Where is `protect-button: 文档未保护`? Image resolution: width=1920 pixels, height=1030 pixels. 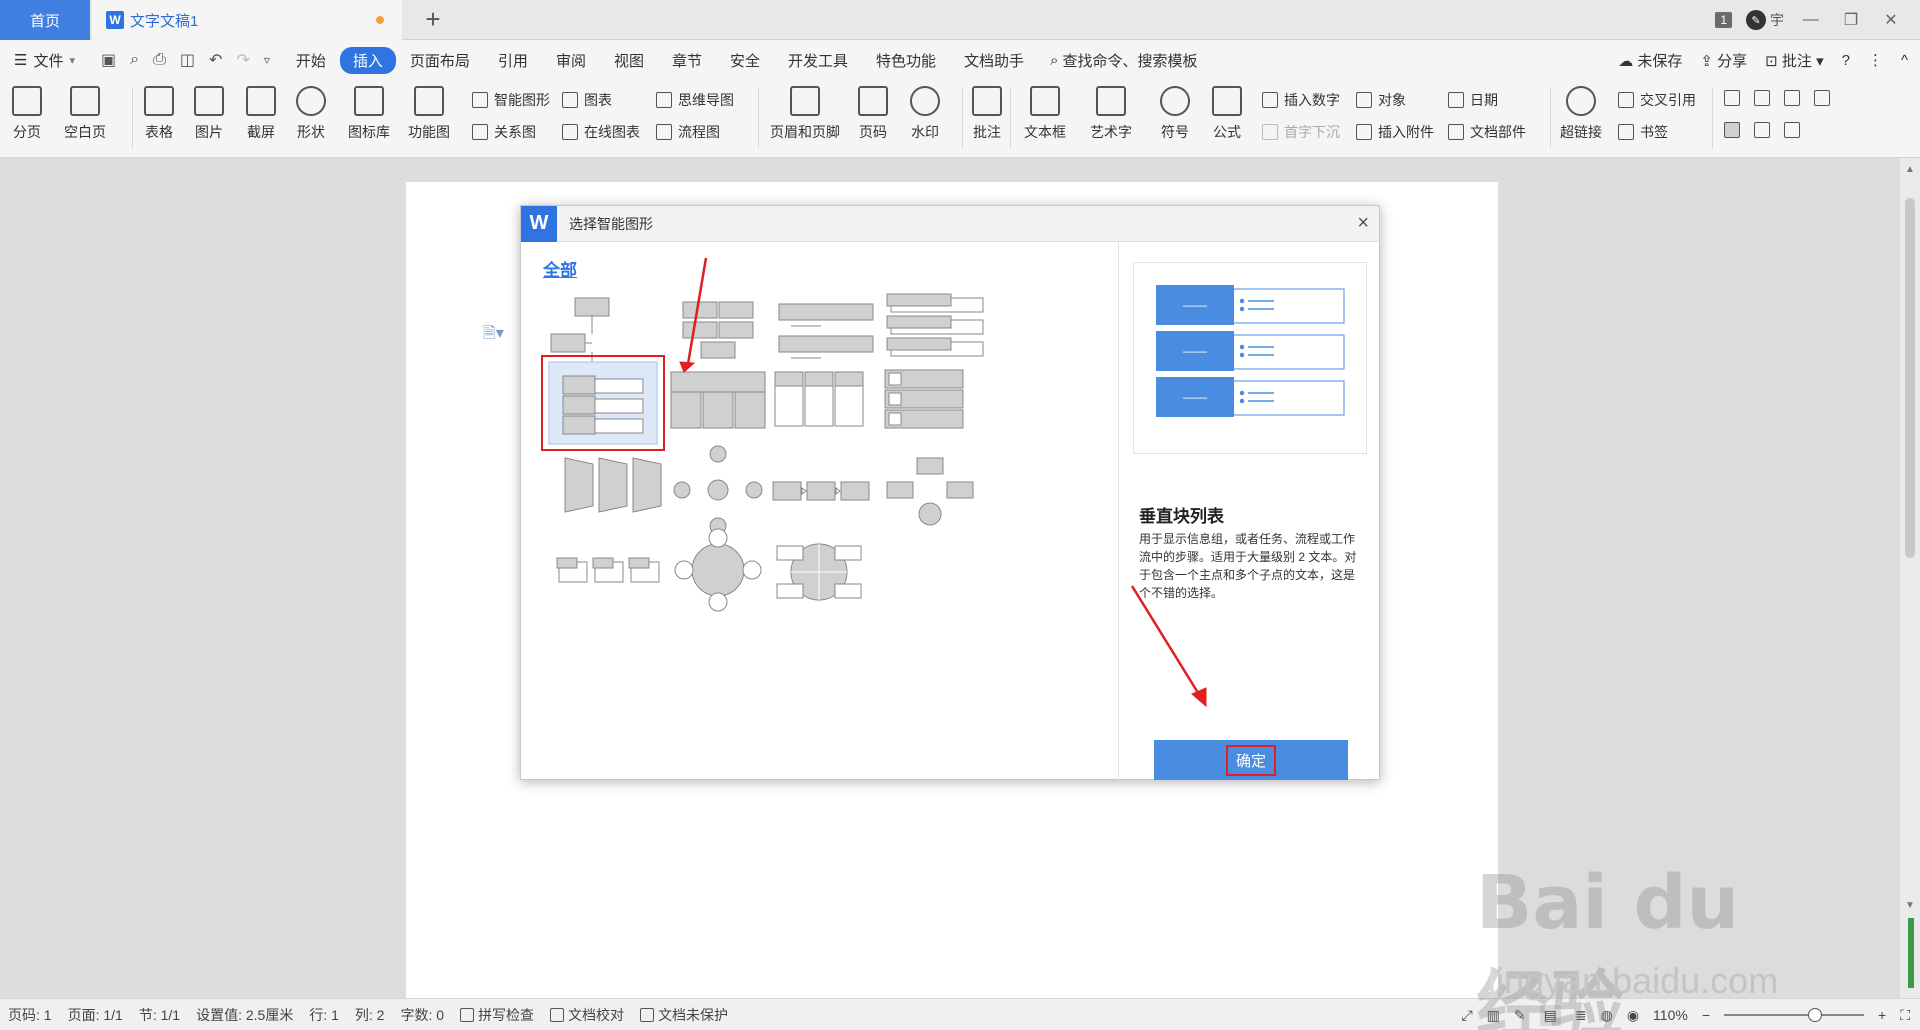 protect-button: 文档未保护 is located at coordinates (684, 1015).